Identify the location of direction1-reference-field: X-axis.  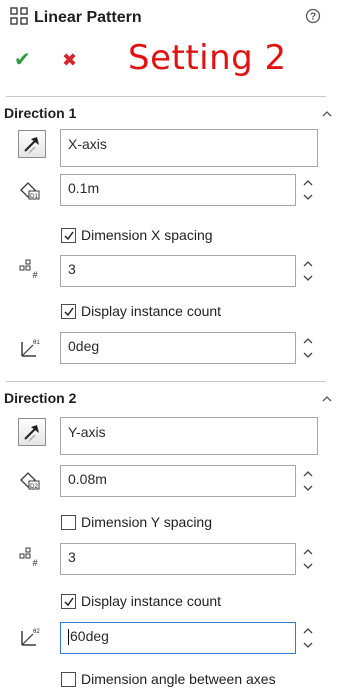
(189, 148).